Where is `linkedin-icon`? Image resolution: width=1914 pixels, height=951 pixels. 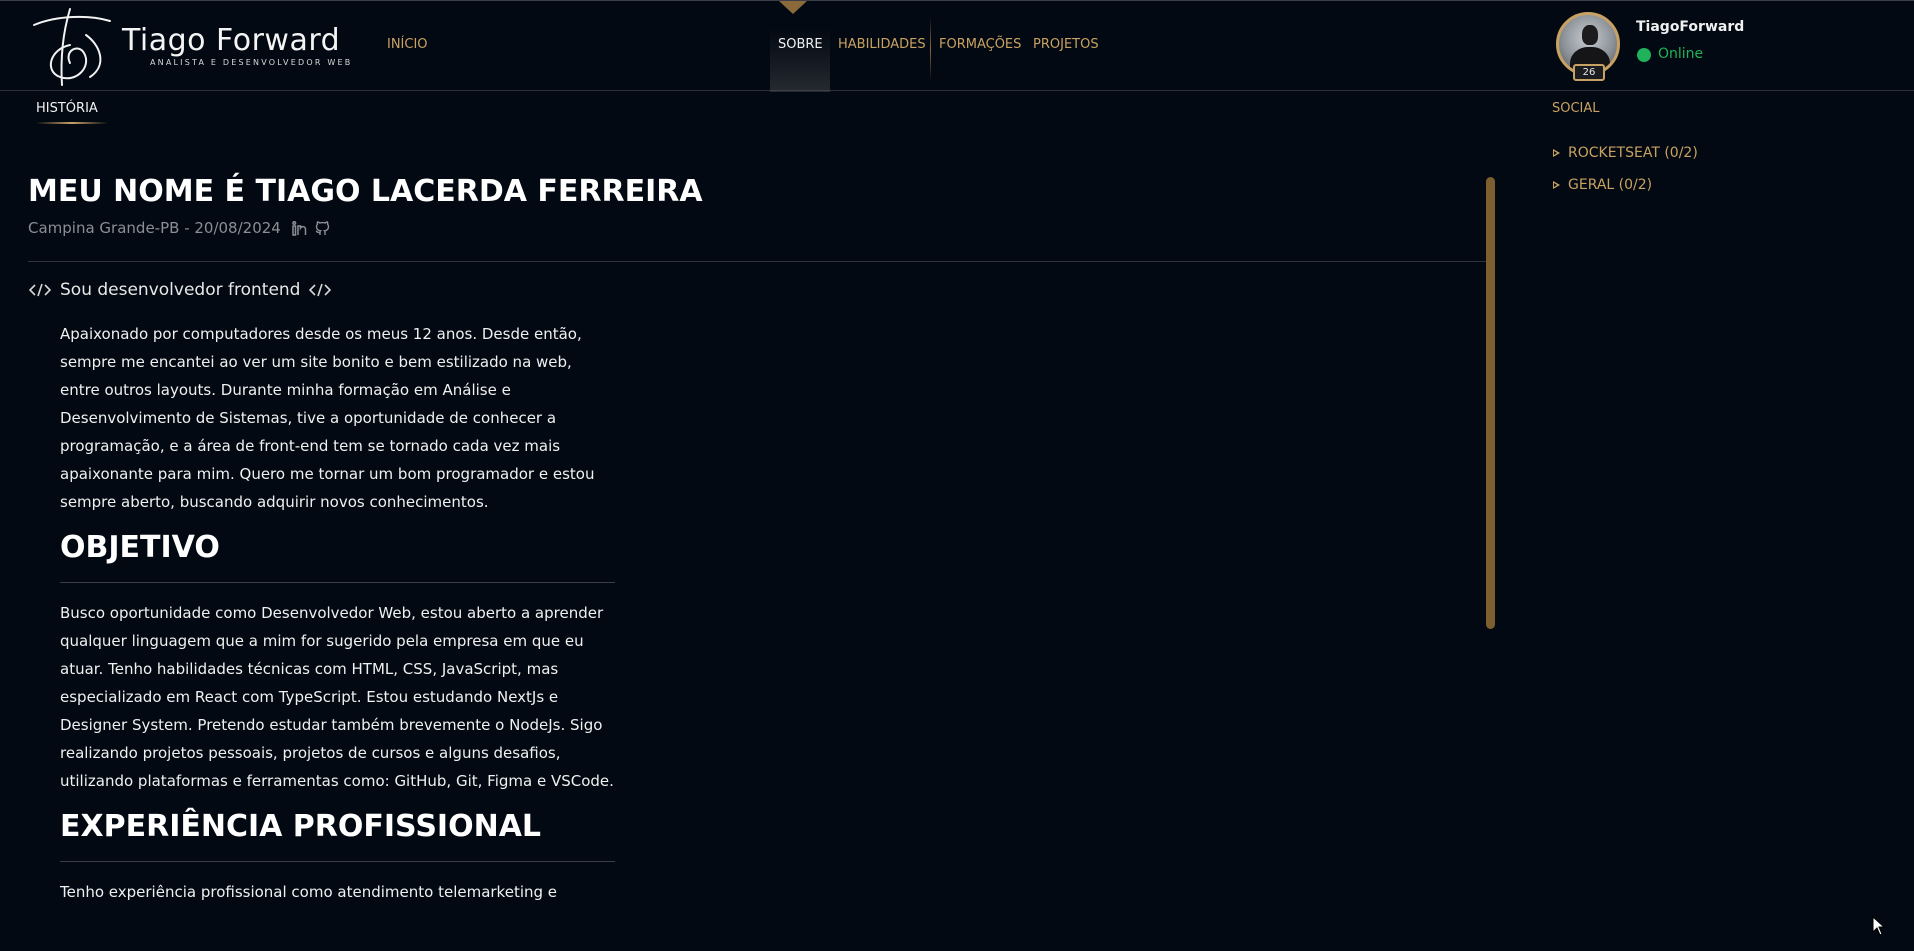 linkedin-icon is located at coordinates (299, 228).